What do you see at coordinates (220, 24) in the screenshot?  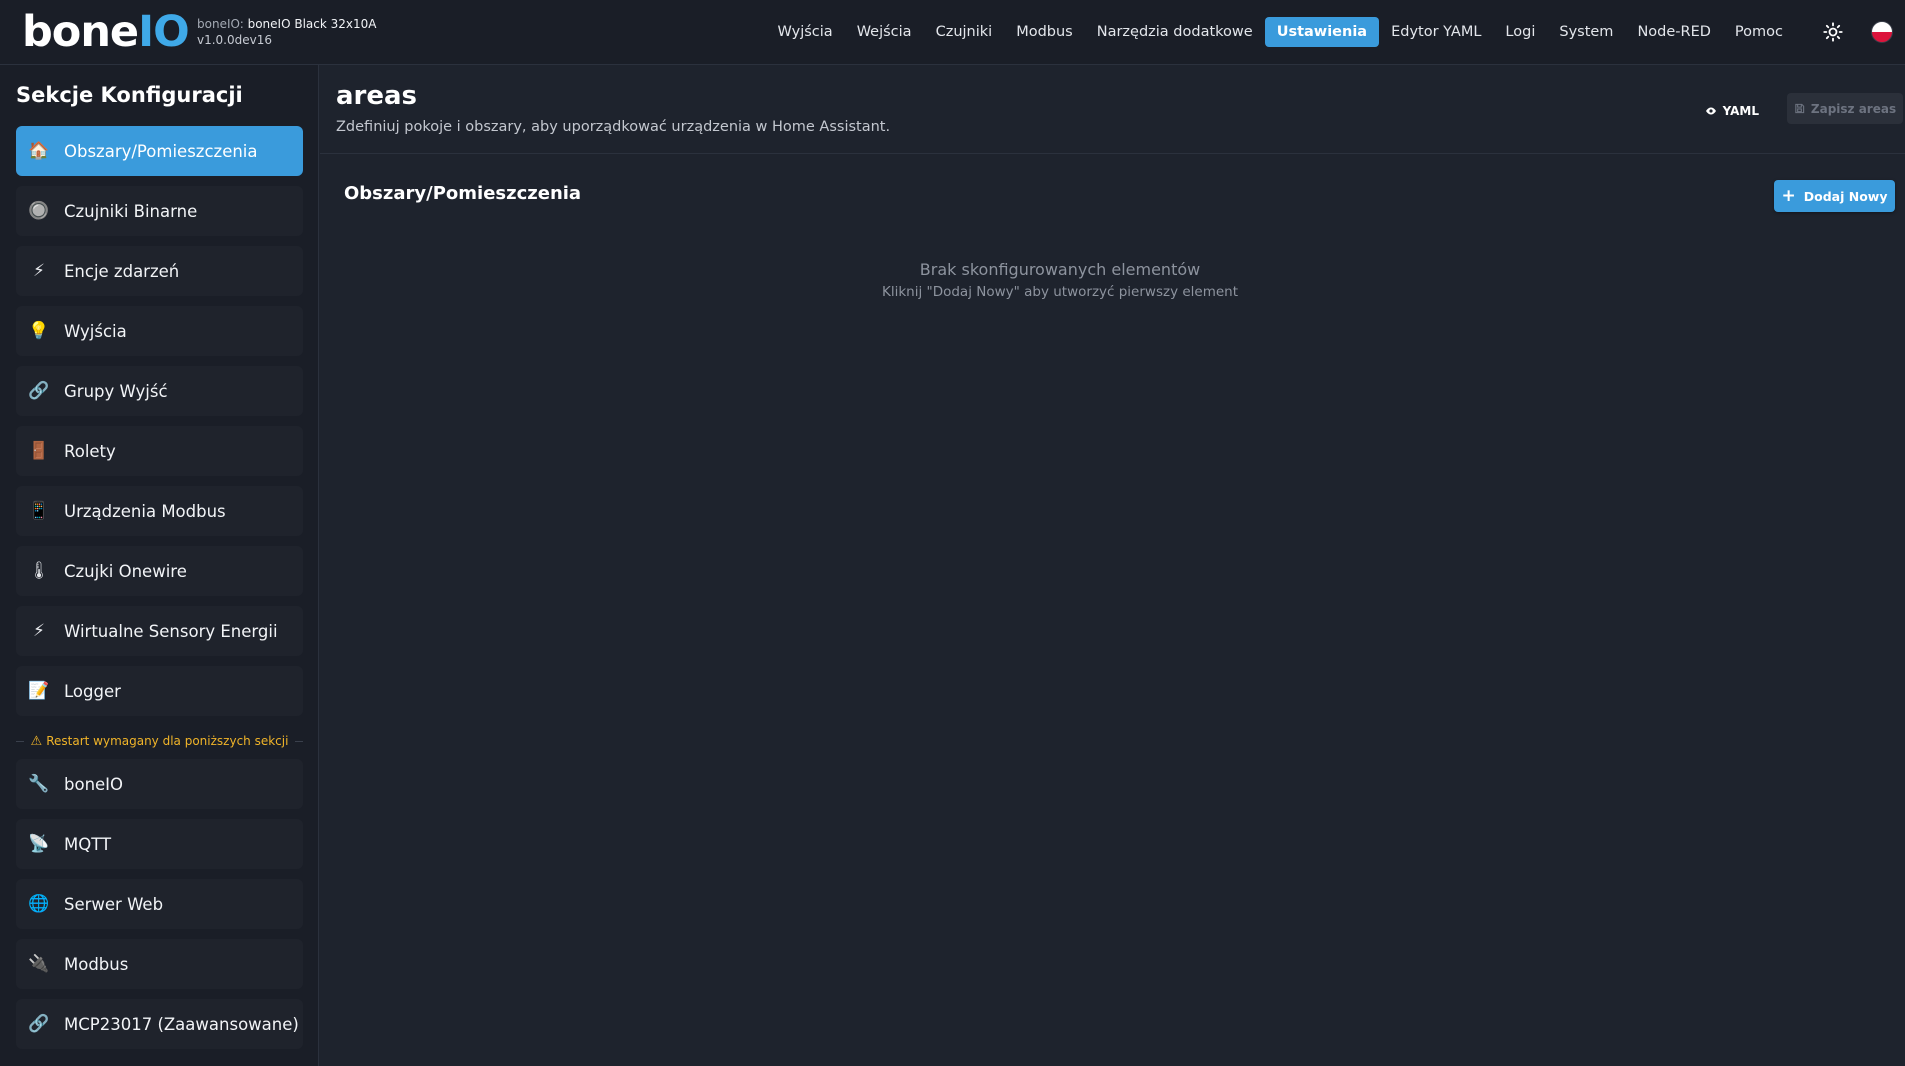 I see `device-label: boneIO:` at bounding box center [220, 24].